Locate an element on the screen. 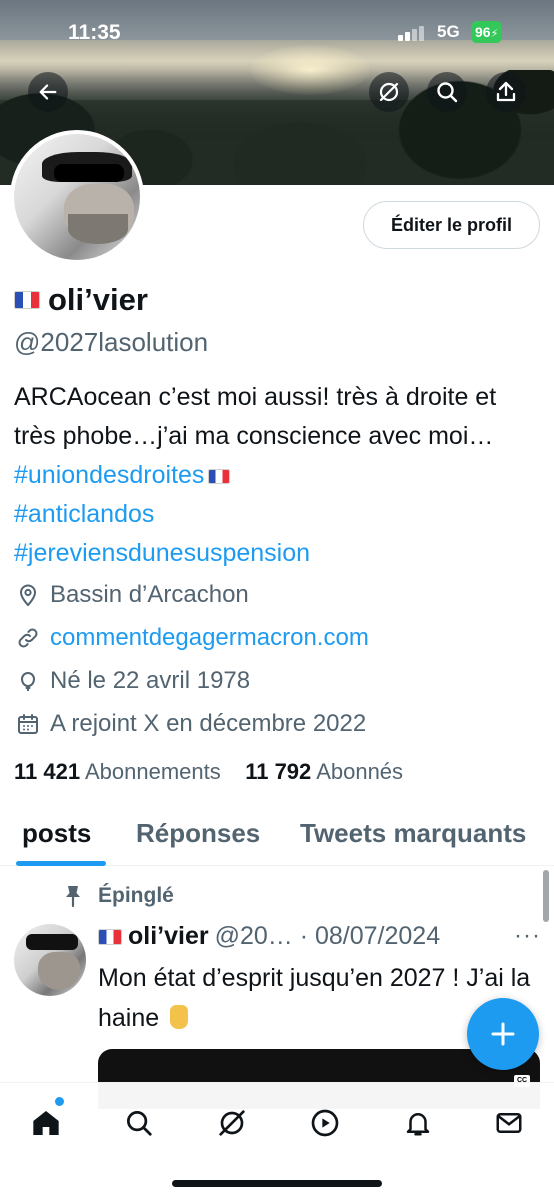 The image size is (554, 1200). website-link: commentdegagermacron.com is located at coordinates (209, 638).